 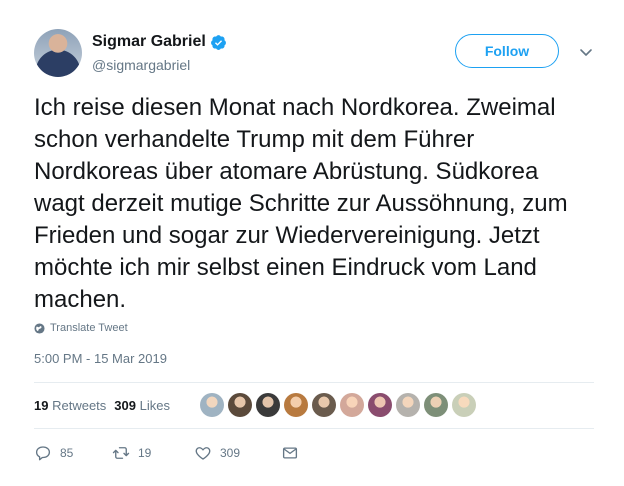 I want to click on author-name-row: Sigmar Gabriel, so click(x=159, y=42).